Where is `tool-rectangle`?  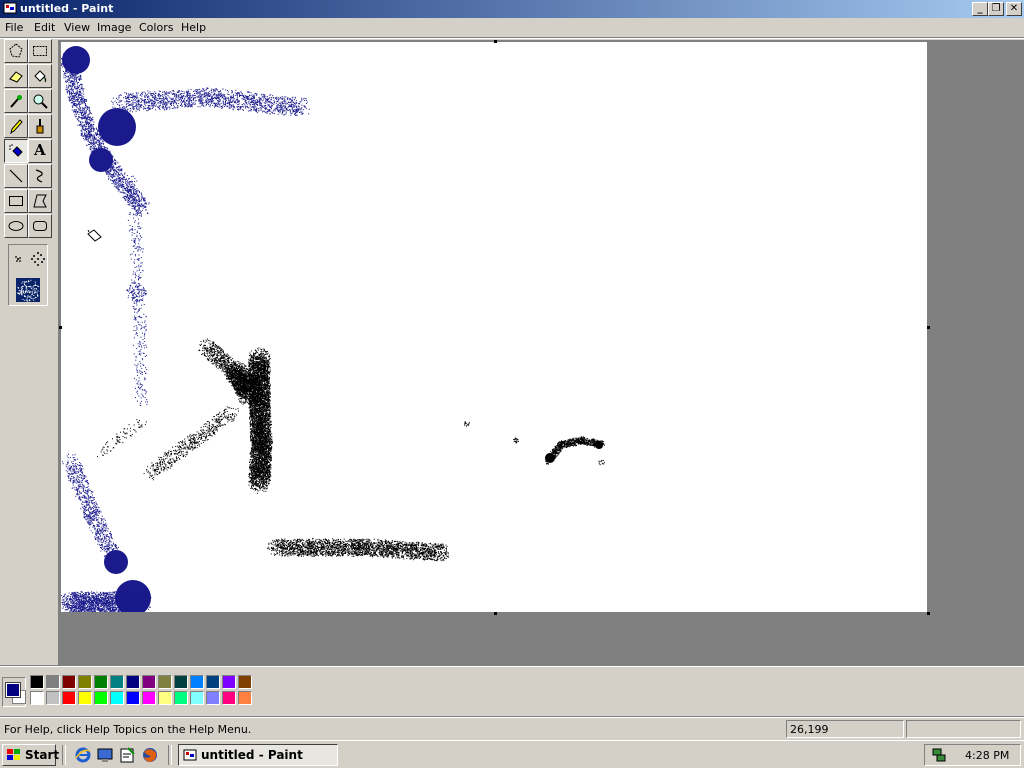 tool-rectangle is located at coordinates (16, 201).